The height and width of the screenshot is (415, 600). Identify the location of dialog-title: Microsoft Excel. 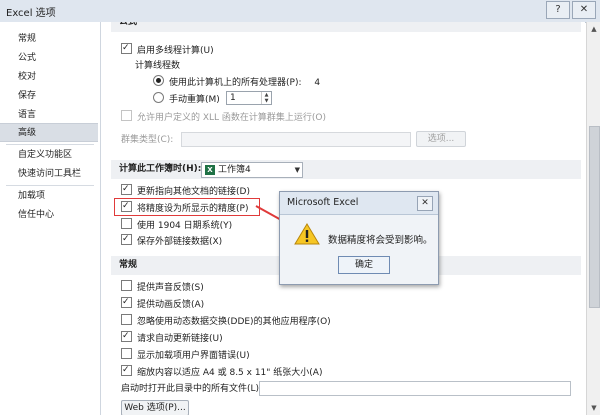
(323, 202).